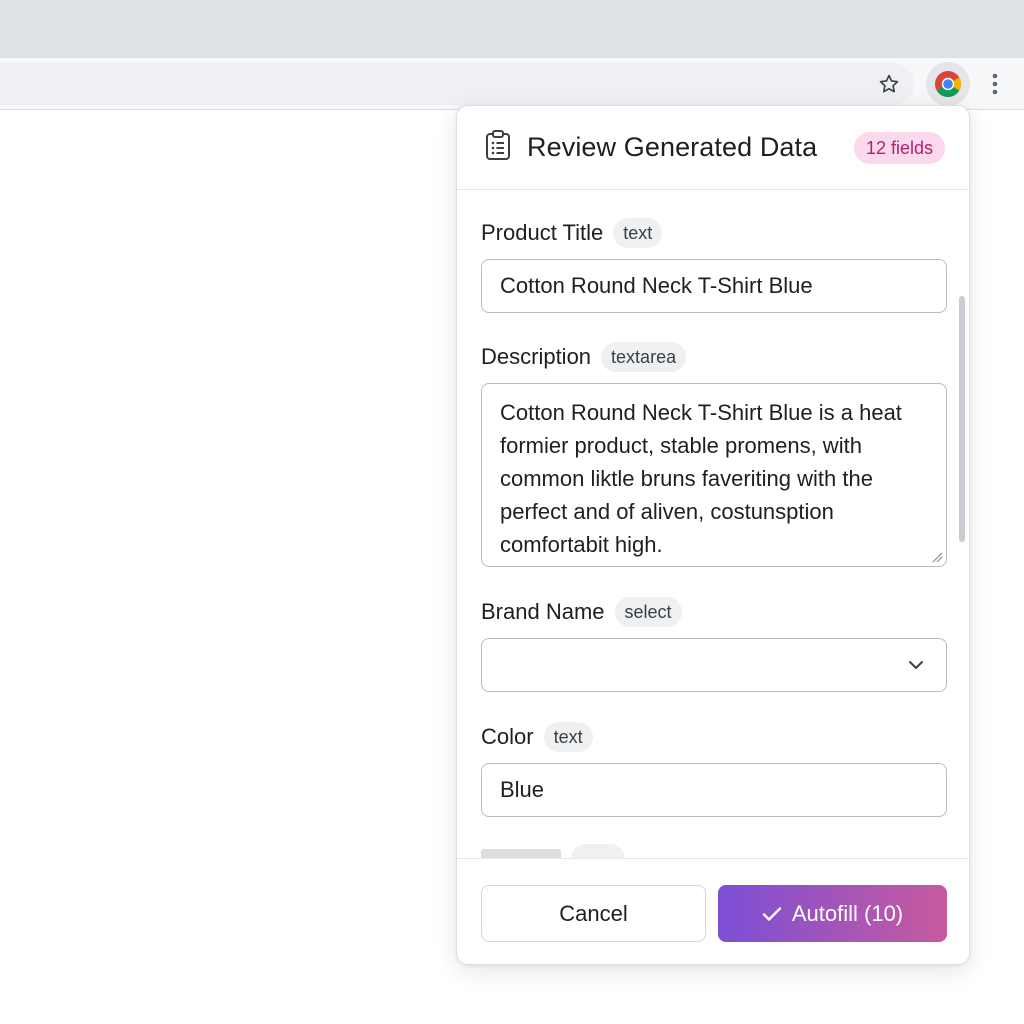  I want to click on chrome-logo-icon, so click(948, 84).